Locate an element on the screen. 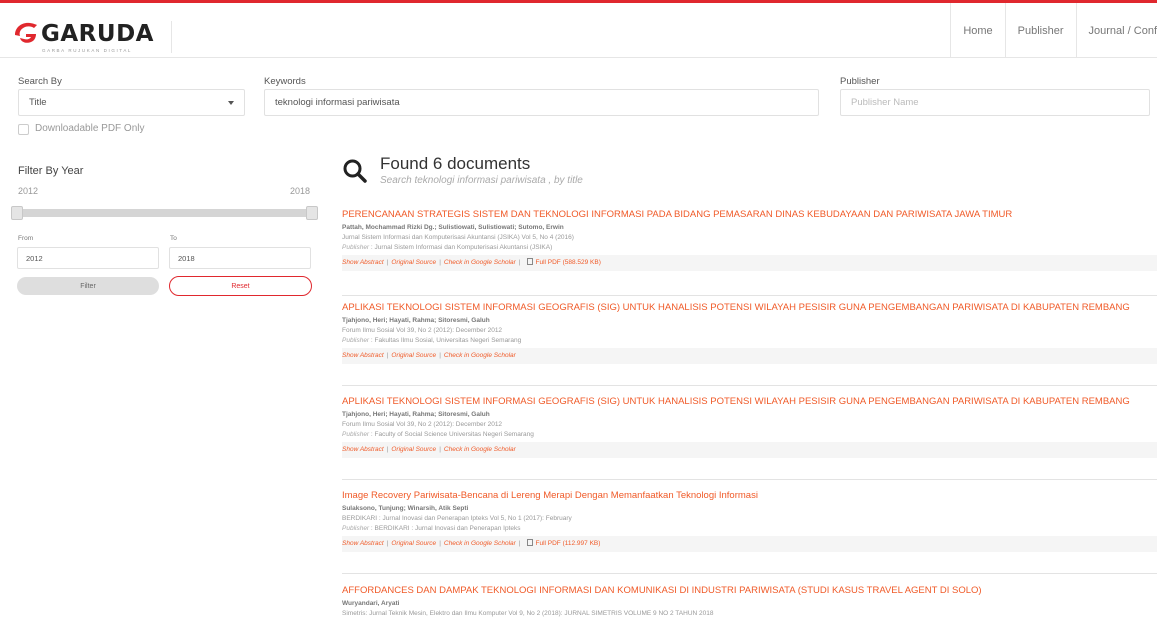  from-label: From is located at coordinates (26, 238).